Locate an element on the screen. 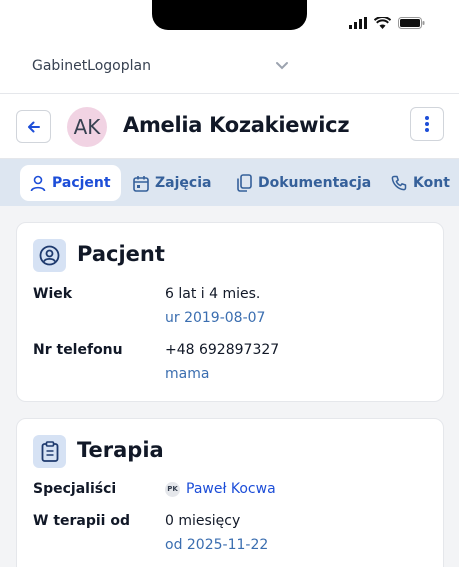 This screenshot has width=459, height=567. patient-header: AK Amelia Kozakiewicz is located at coordinates (229, 126).